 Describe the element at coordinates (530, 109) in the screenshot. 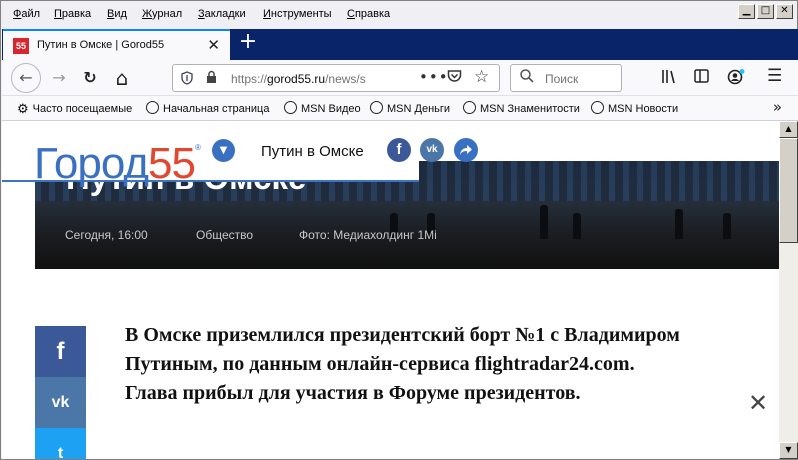

I see `bookmark-label: MSN Знаменитости` at that location.